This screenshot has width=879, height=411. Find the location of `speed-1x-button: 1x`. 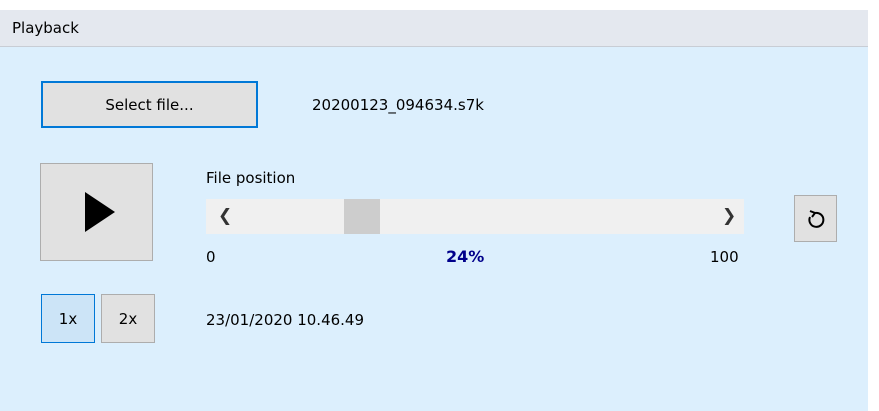

speed-1x-button: 1x is located at coordinates (68, 318).